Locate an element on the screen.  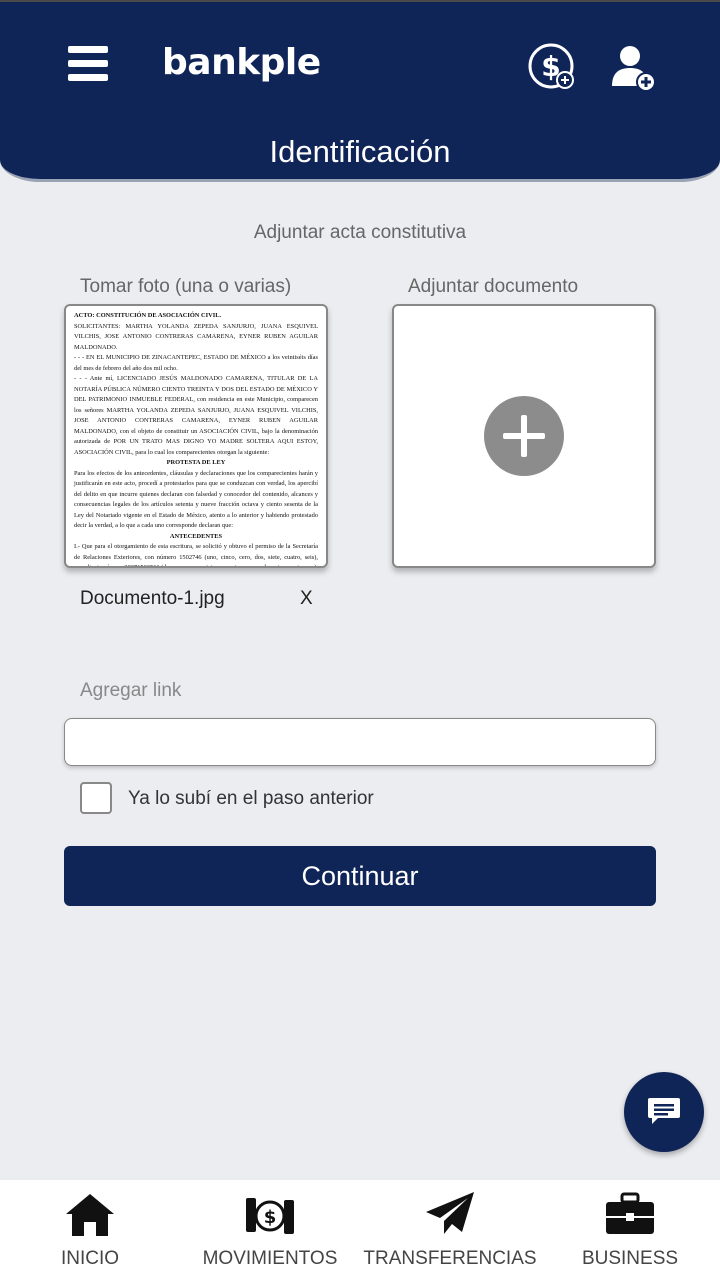
nav-item-inicio: INICIO is located at coordinates (90, 1230).